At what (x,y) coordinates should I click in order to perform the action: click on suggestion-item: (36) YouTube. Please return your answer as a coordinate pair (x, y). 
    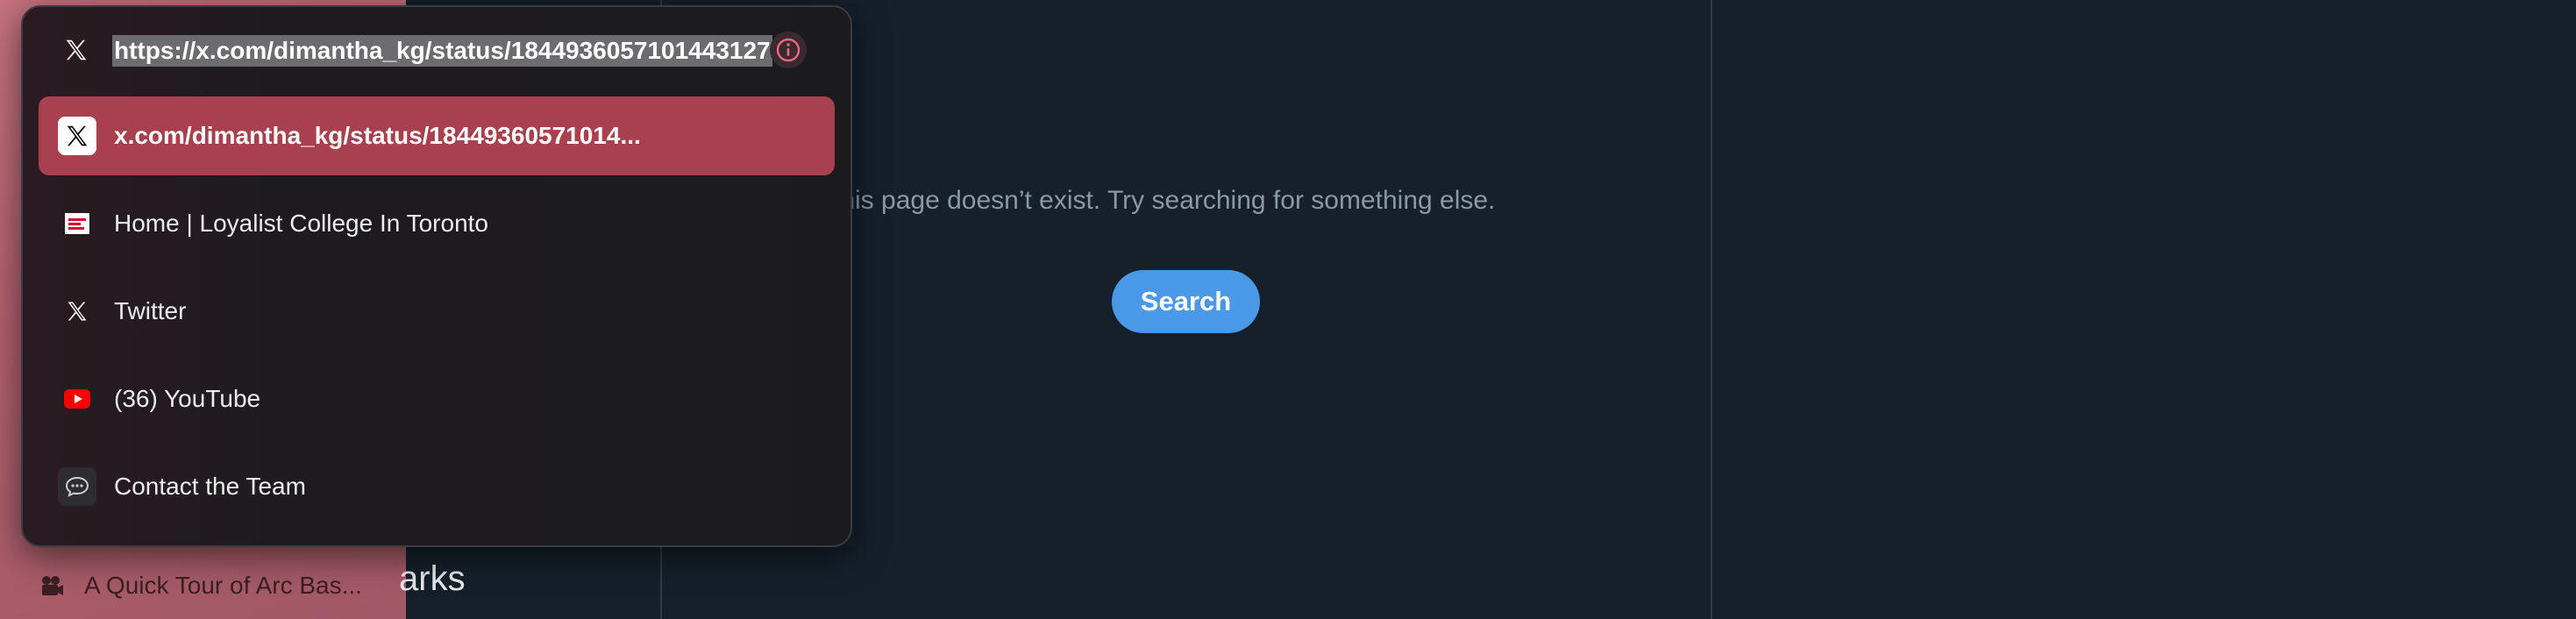
    Looking at the image, I should click on (437, 398).